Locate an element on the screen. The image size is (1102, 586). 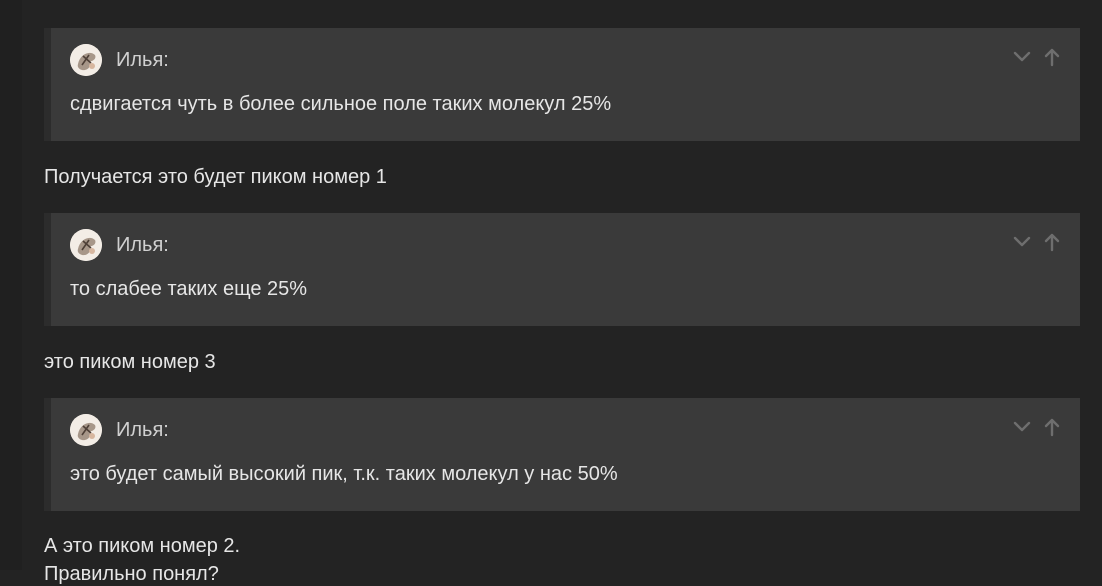
message-text: А это пиком номер 2. is located at coordinates (142, 546).